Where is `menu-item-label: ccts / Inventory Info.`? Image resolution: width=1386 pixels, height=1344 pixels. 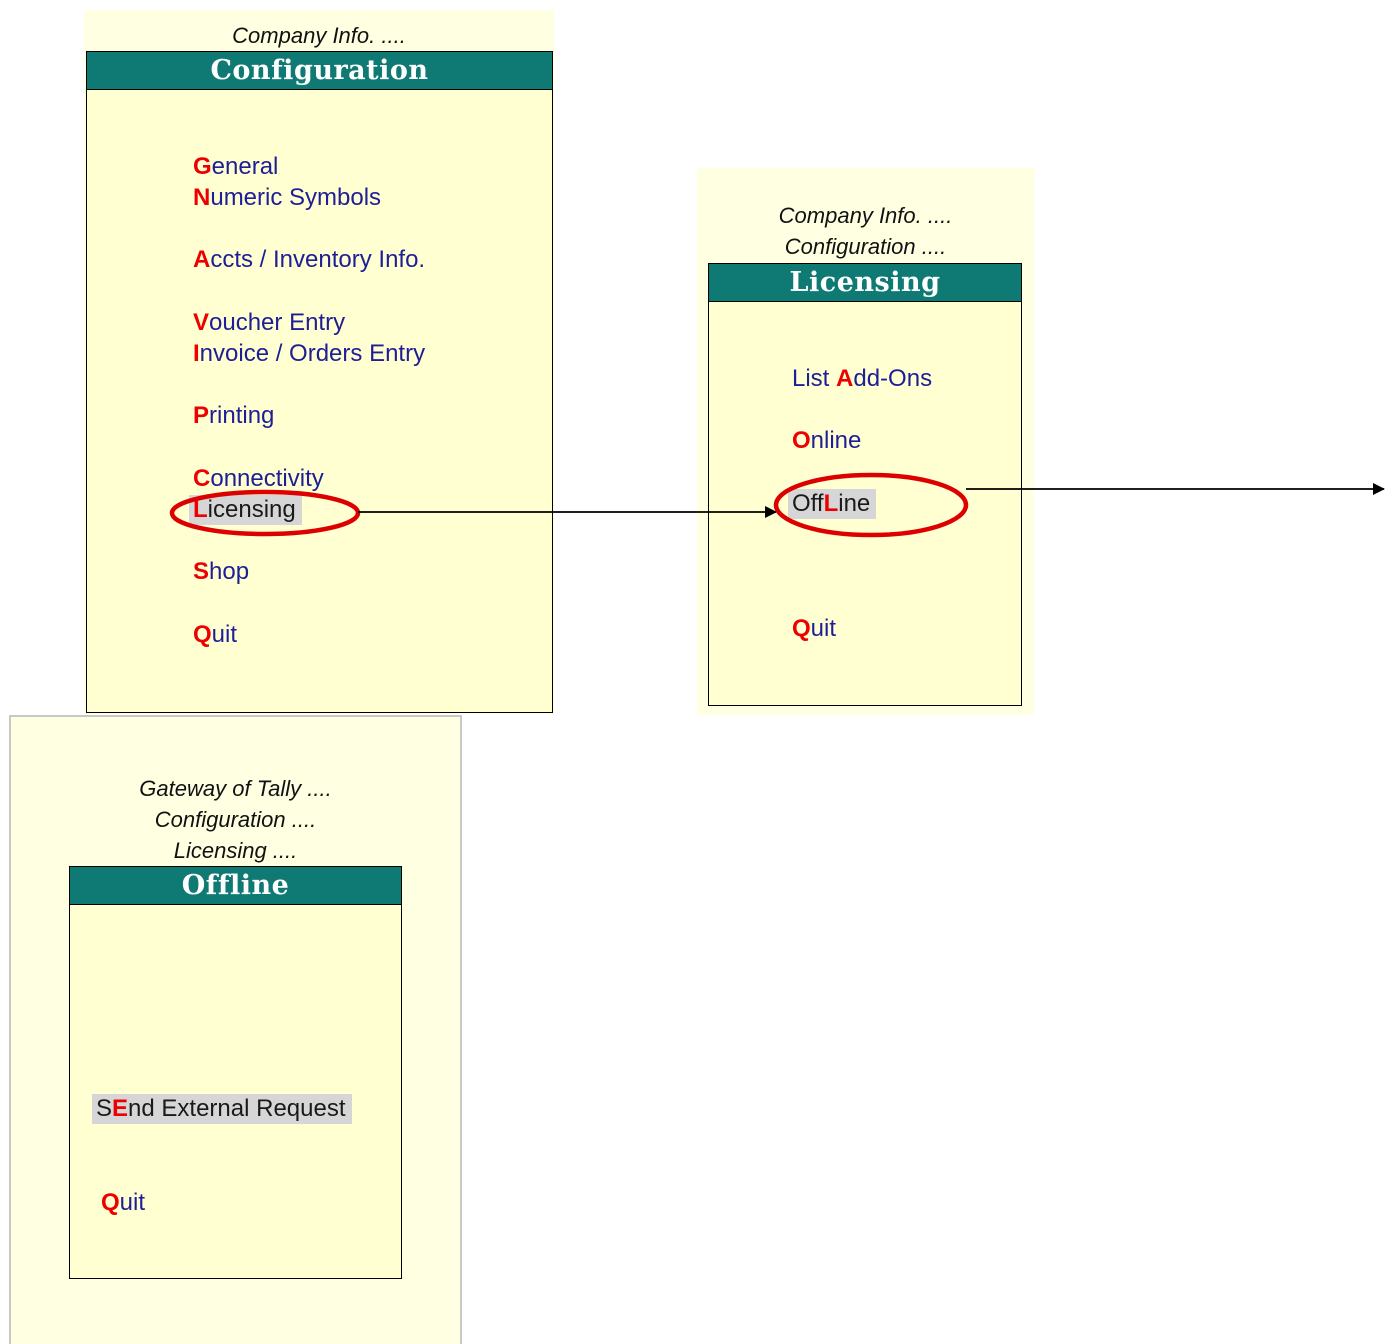
menu-item-label: ccts / Inventory Info. is located at coordinates (318, 259).